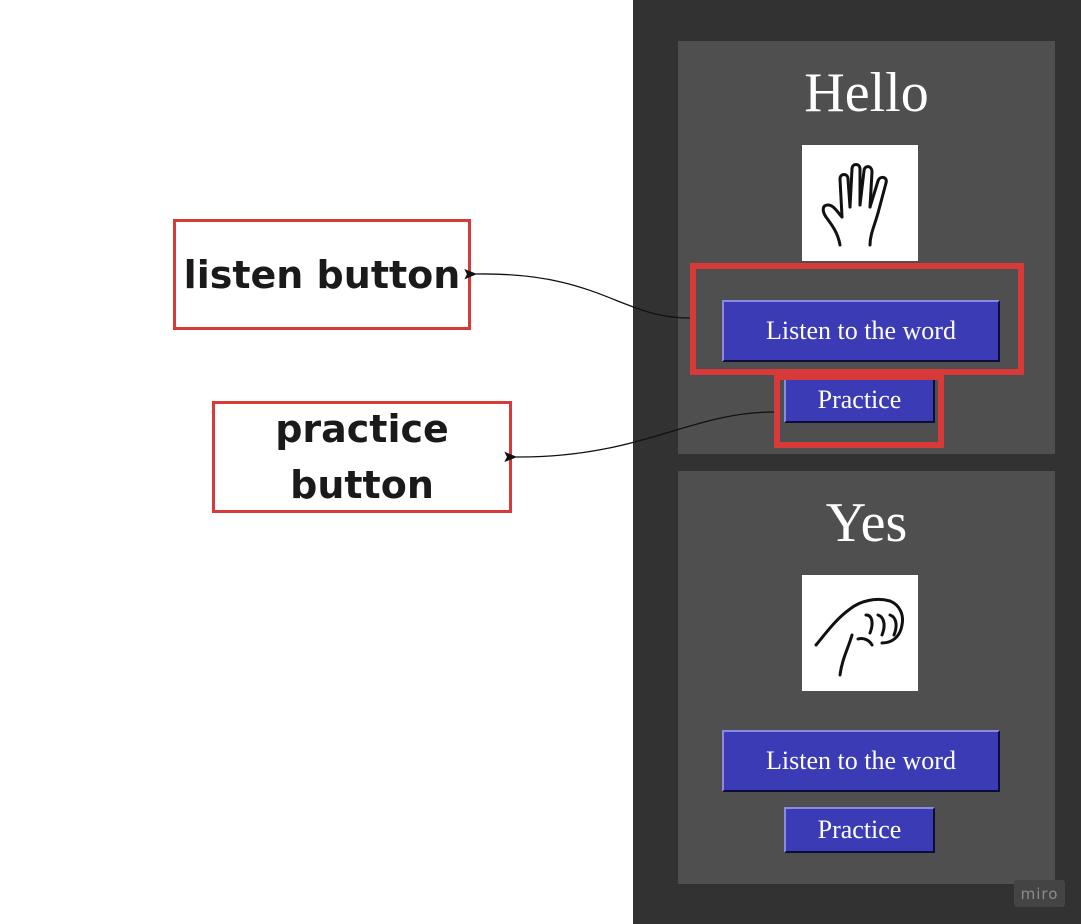  I want to click on fist-sign-icon, so click(860, 633).